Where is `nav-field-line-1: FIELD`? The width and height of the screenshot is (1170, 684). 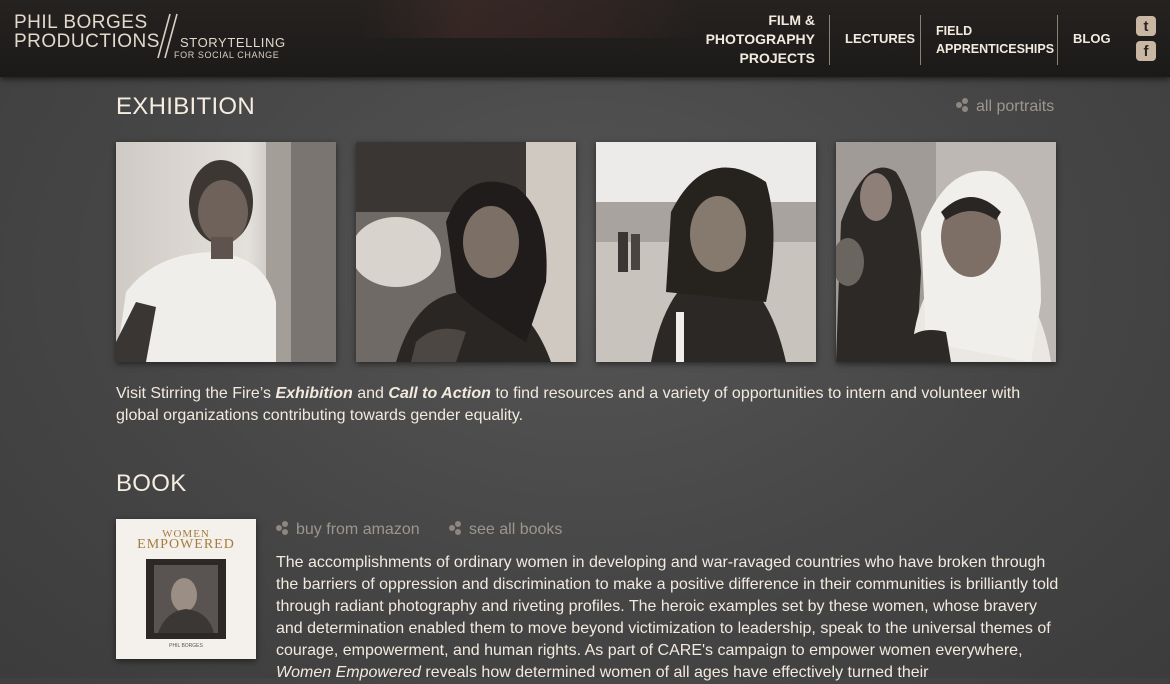 nav-field-line-1: FIELD is located at coordinates (954, 31).